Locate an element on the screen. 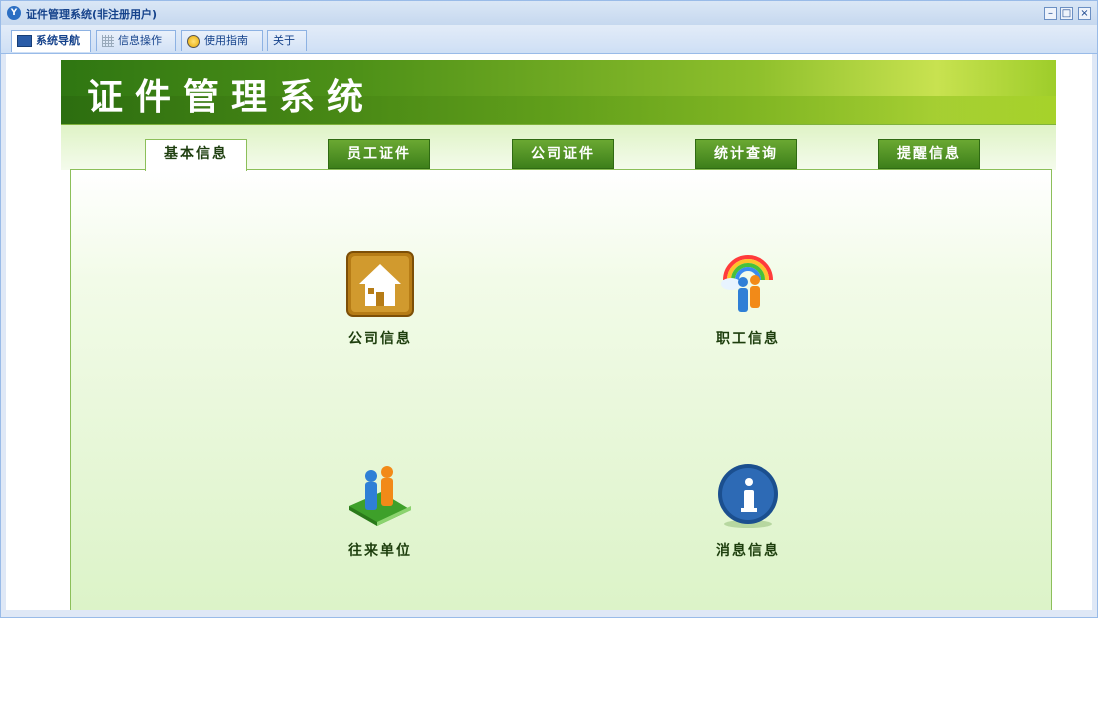  employee-info-item: 职工信息 is located at coordinates (748, 299).